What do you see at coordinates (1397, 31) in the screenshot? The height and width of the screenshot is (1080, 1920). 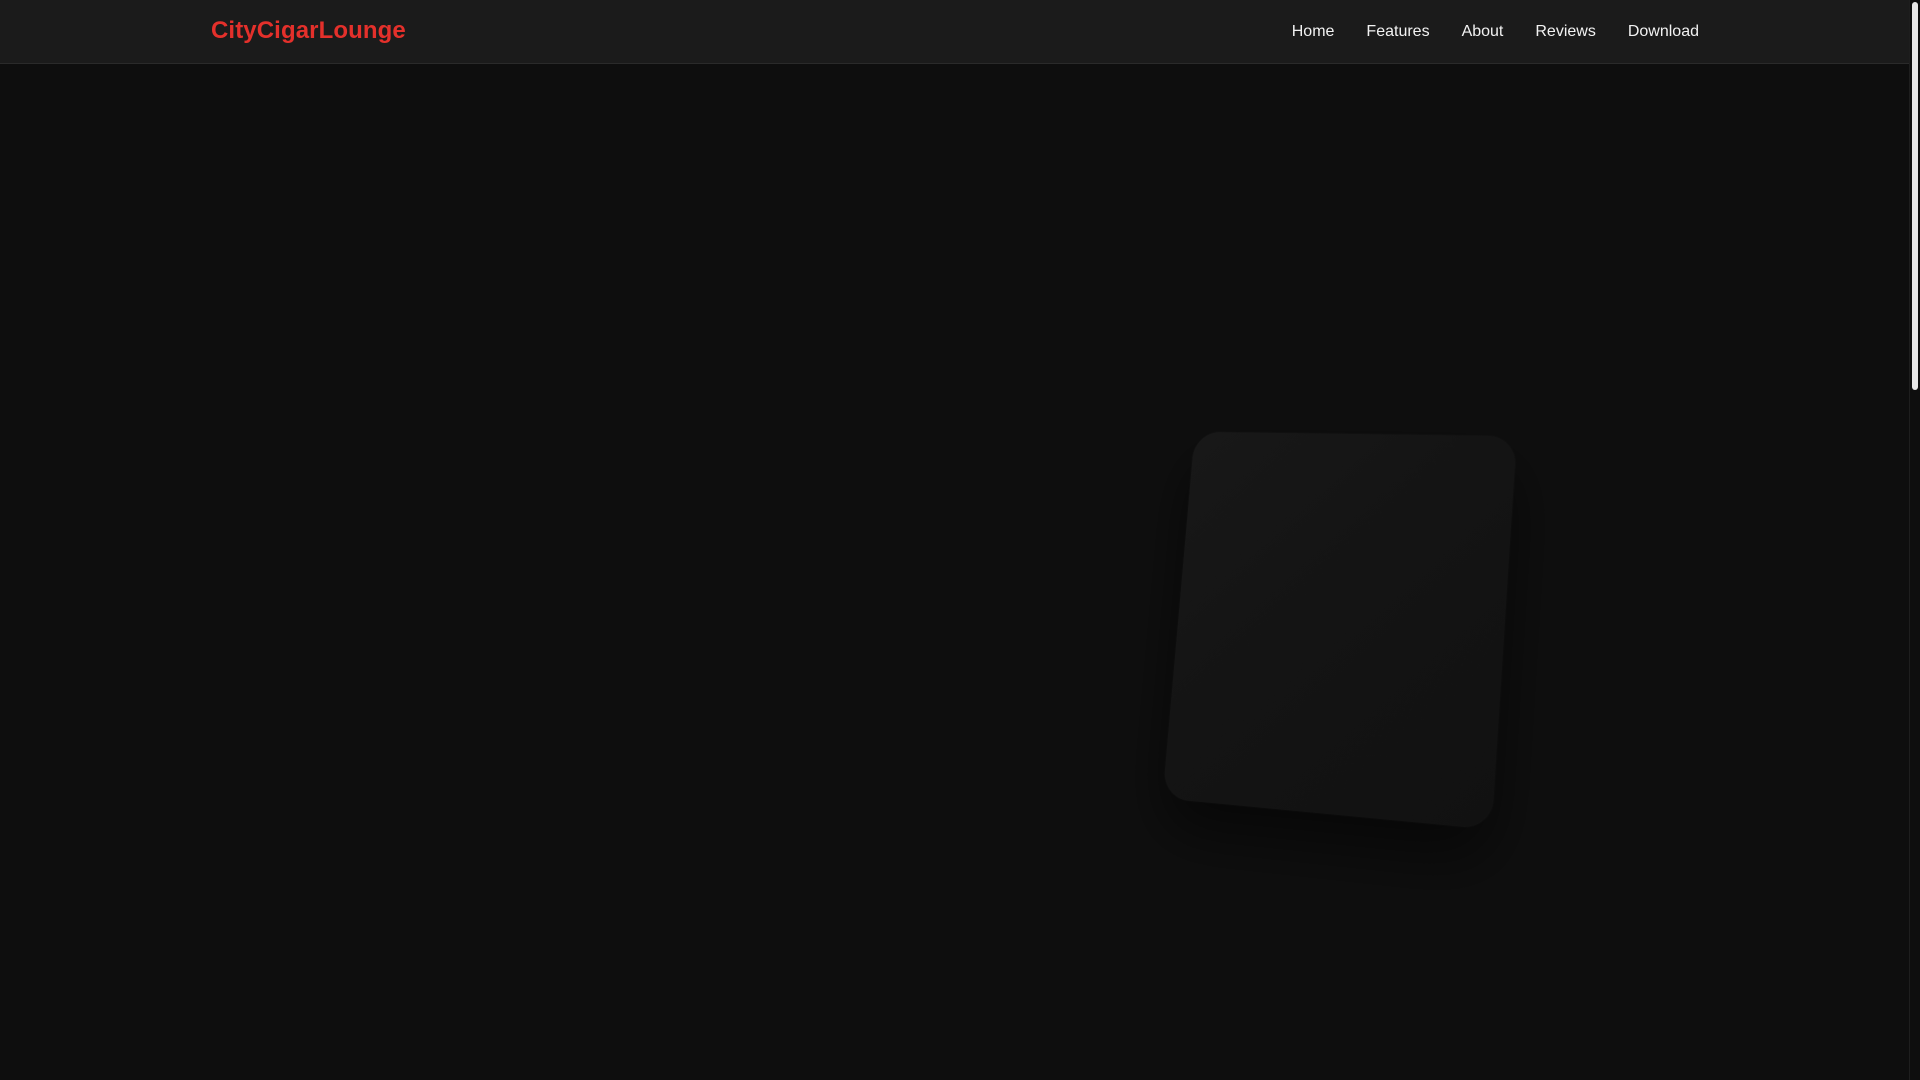 I see `nav-link-features: Features` at bounding box center [1397, 31].